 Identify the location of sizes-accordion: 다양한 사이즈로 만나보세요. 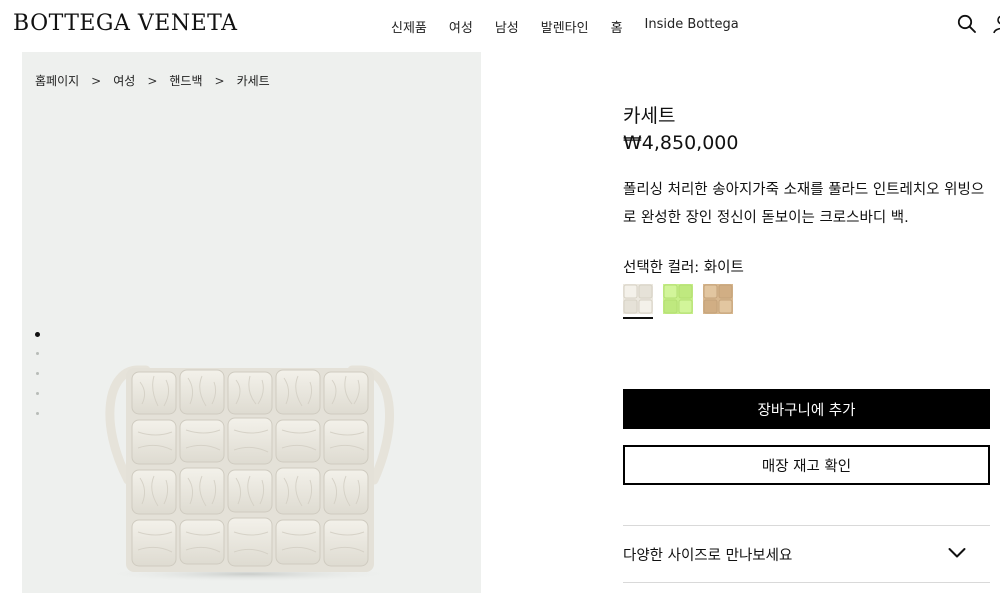
(806, 554).